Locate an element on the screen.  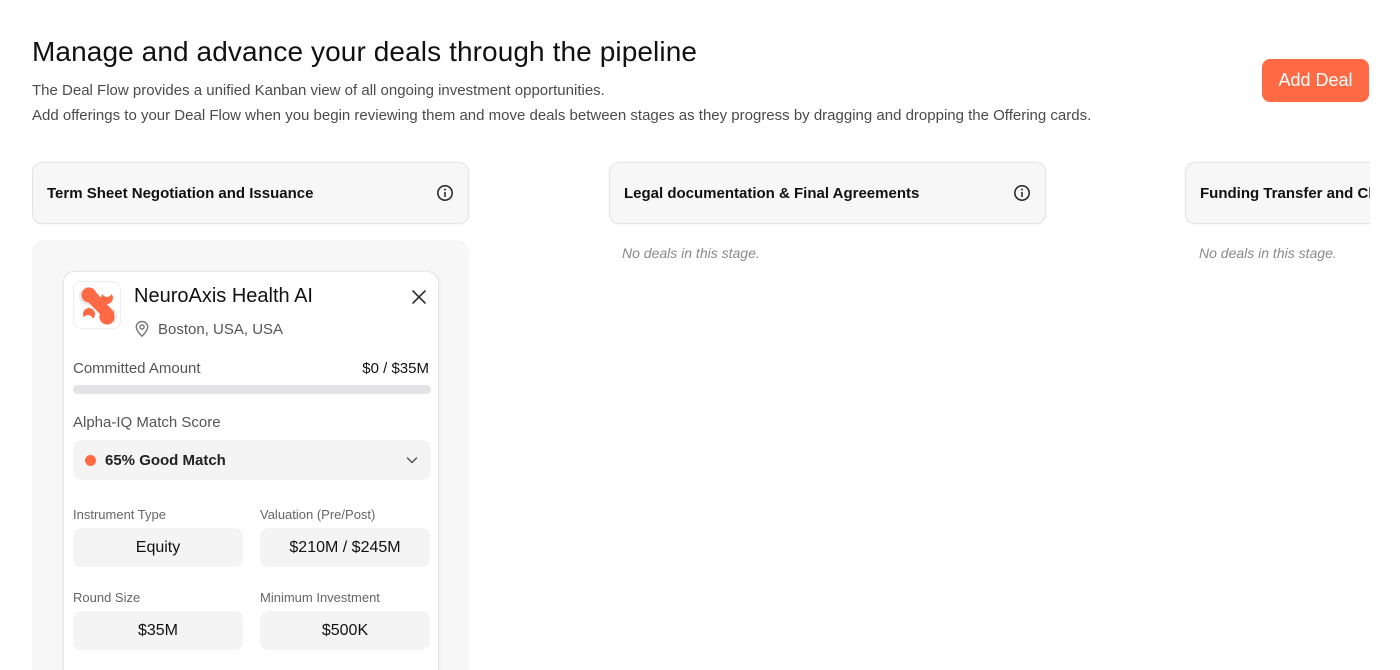
minimum-investment-label: Minimum Investment is located at coordinates (320, 597).